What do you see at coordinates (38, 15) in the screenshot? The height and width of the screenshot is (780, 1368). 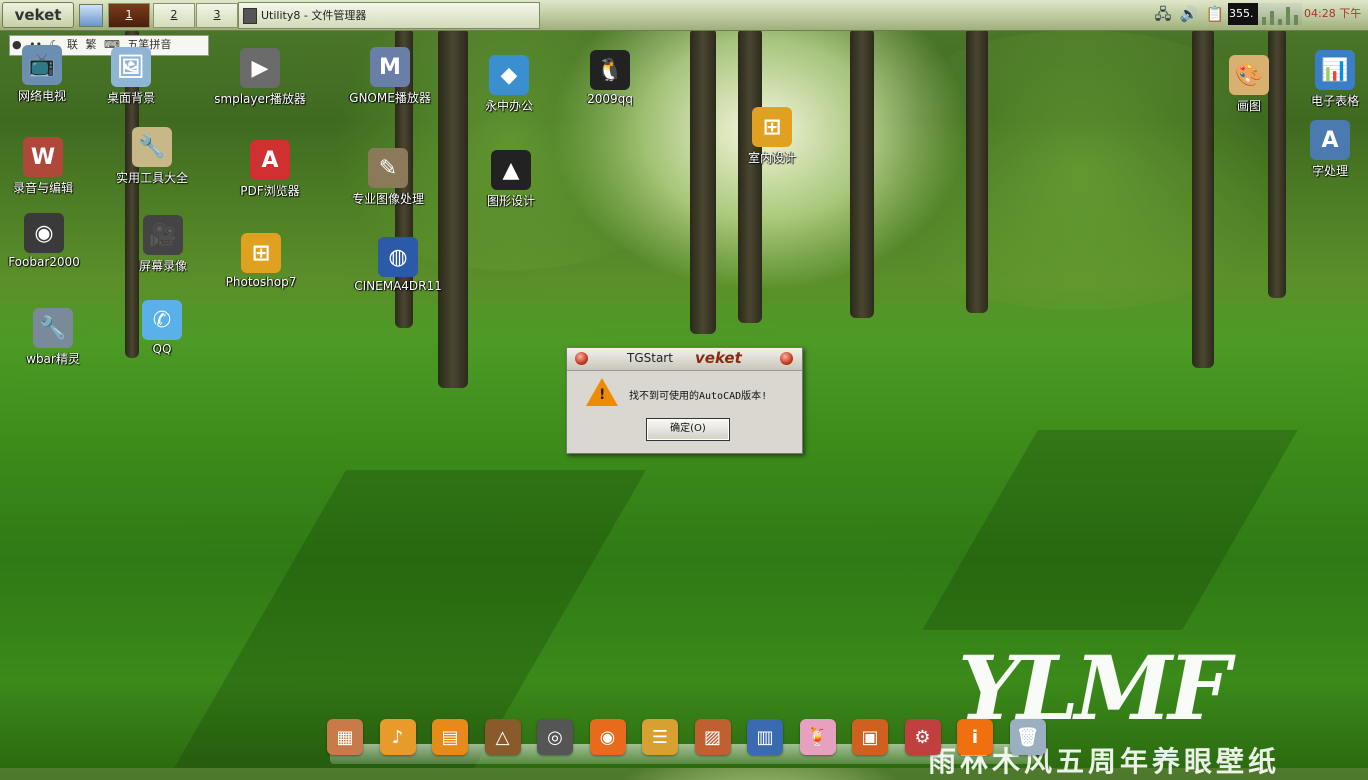 I see `start-menu-button: veket` at bounding box center [38, 15].